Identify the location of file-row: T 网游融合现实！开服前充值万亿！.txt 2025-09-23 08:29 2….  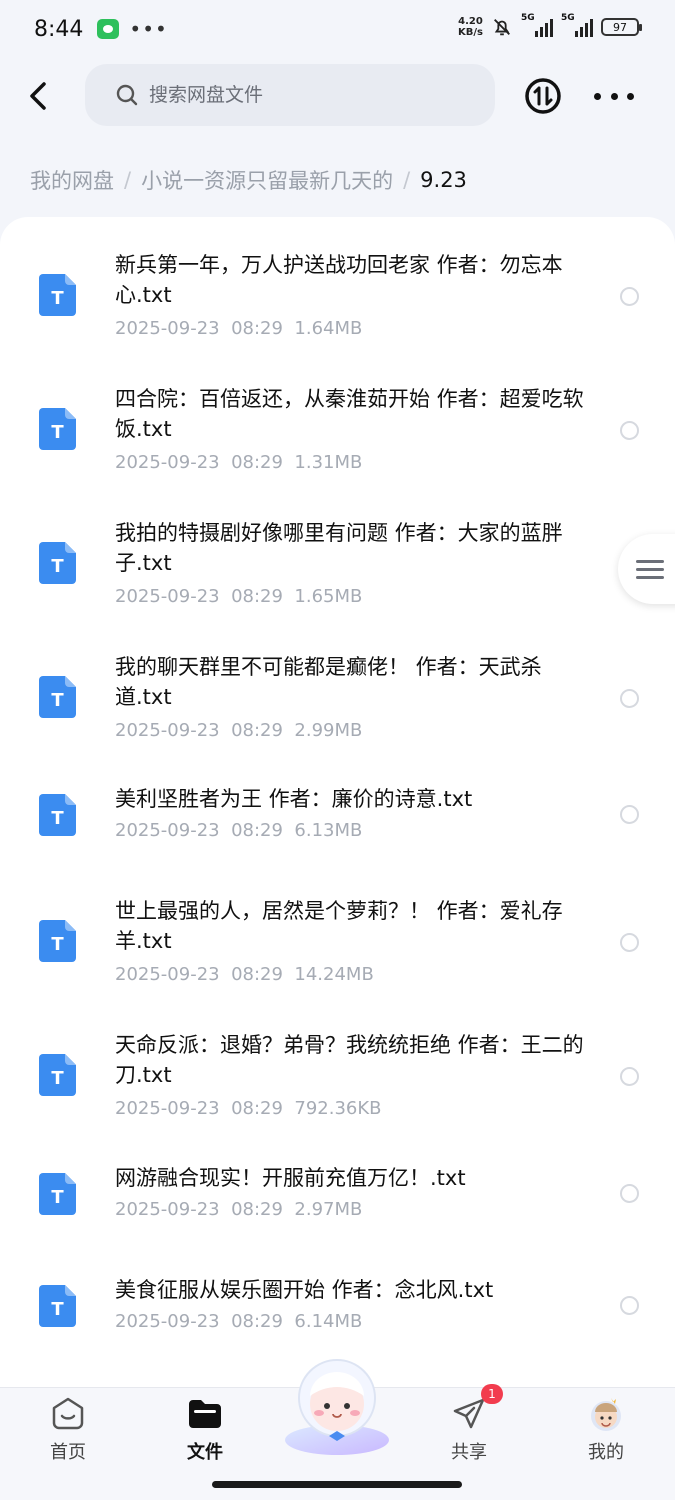
(337, 1198).